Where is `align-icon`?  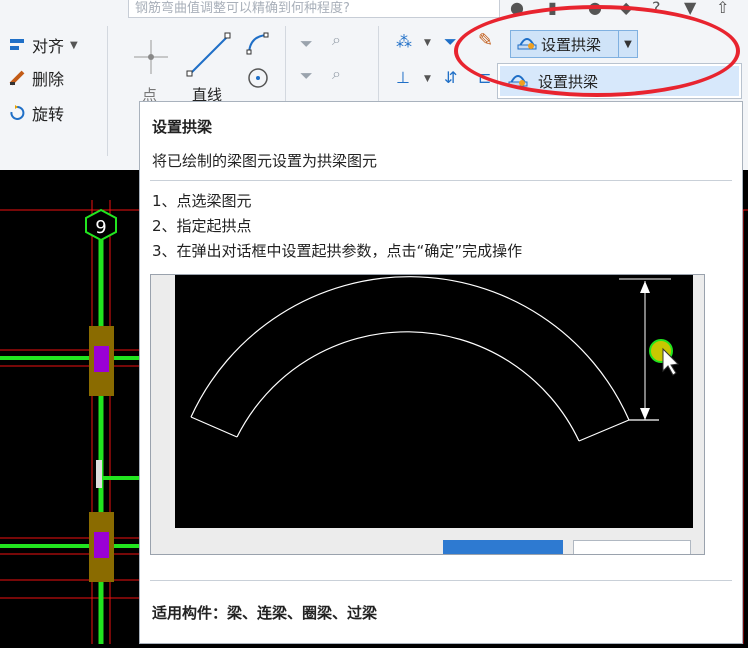
align-icon is located at coordinates (17, 45).